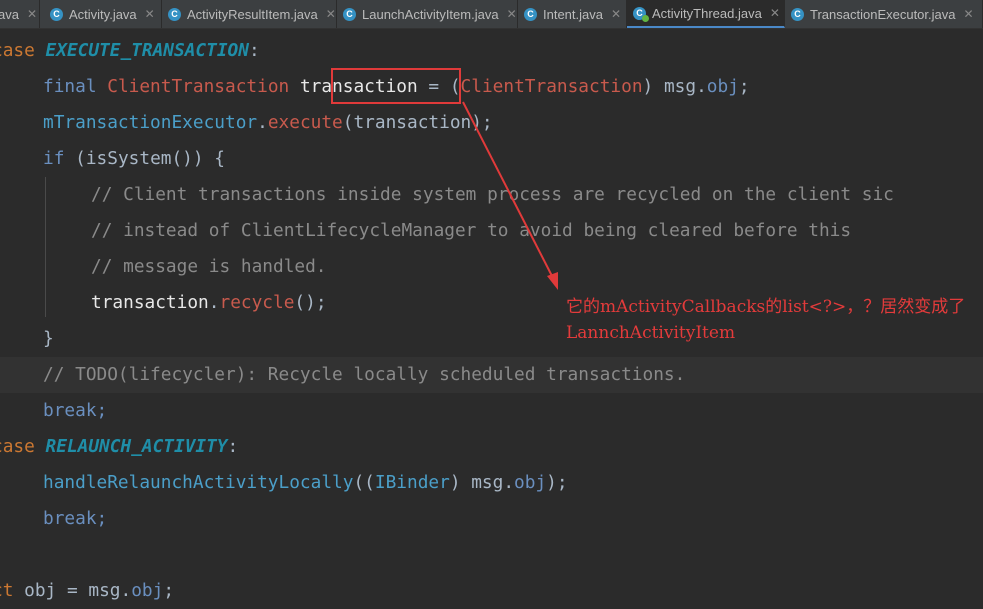  What do you see at coordinates (134, 158) in the screenshot?
I see `code-line: if (isSystem()) {` at bounding box center [134, 158].